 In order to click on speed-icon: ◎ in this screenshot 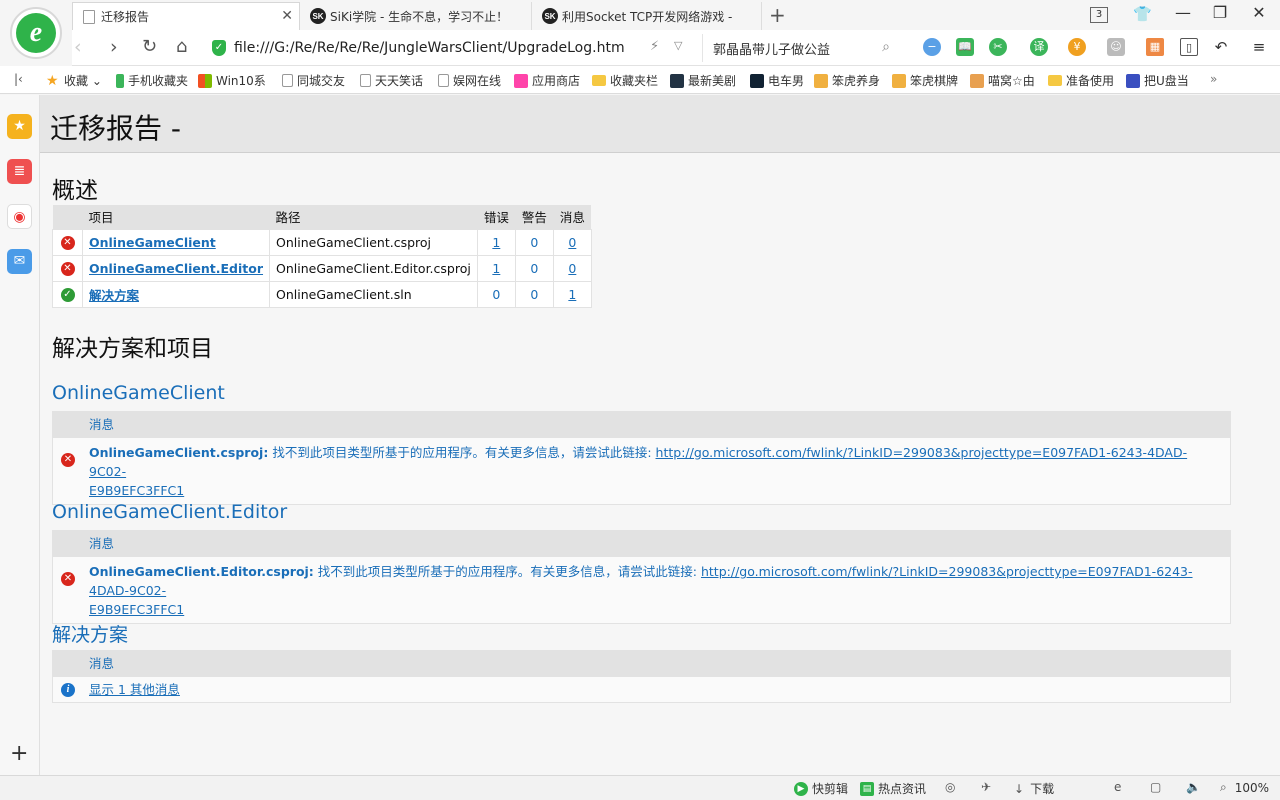, I will do `click(950, 787)`.